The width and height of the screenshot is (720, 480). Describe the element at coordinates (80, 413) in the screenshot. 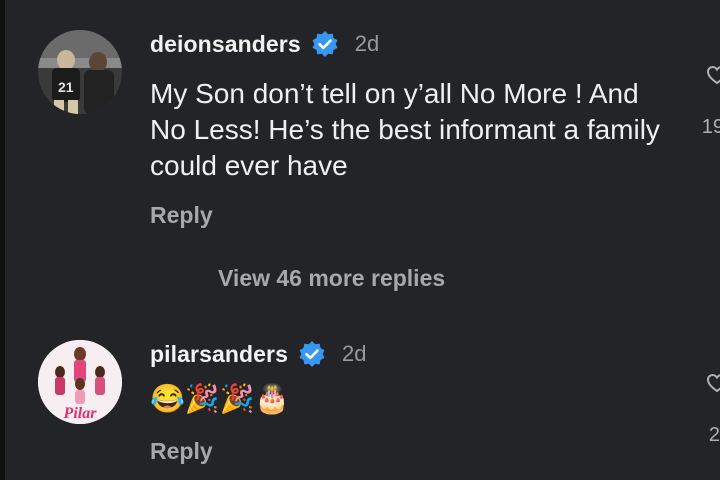

I see `avatar-logo-text: Pilar` at that location.